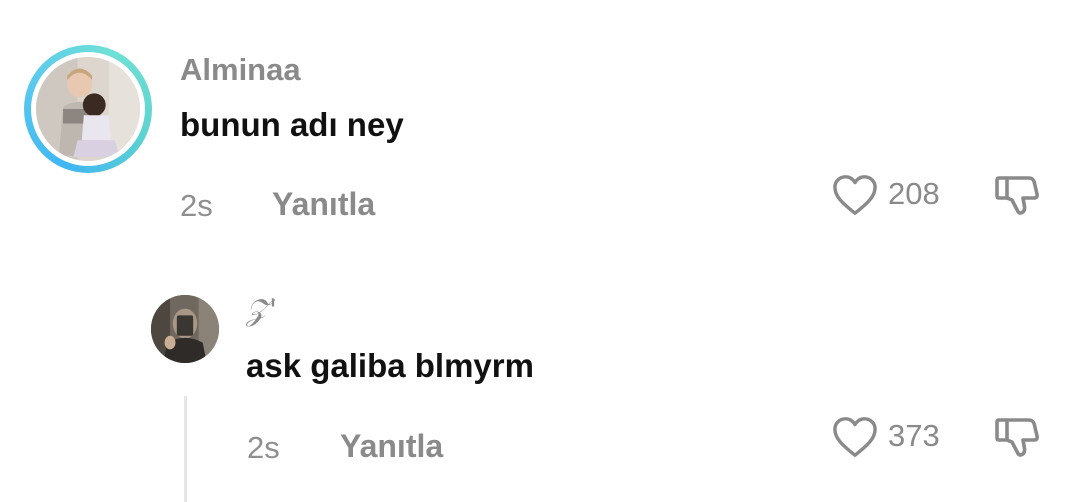 This screenshot has width=1079, height=502. What do you see at coordinates (240, 69) in the screenshot?
I see `comment-username: Alminaa` at bounding box center [240, 69].